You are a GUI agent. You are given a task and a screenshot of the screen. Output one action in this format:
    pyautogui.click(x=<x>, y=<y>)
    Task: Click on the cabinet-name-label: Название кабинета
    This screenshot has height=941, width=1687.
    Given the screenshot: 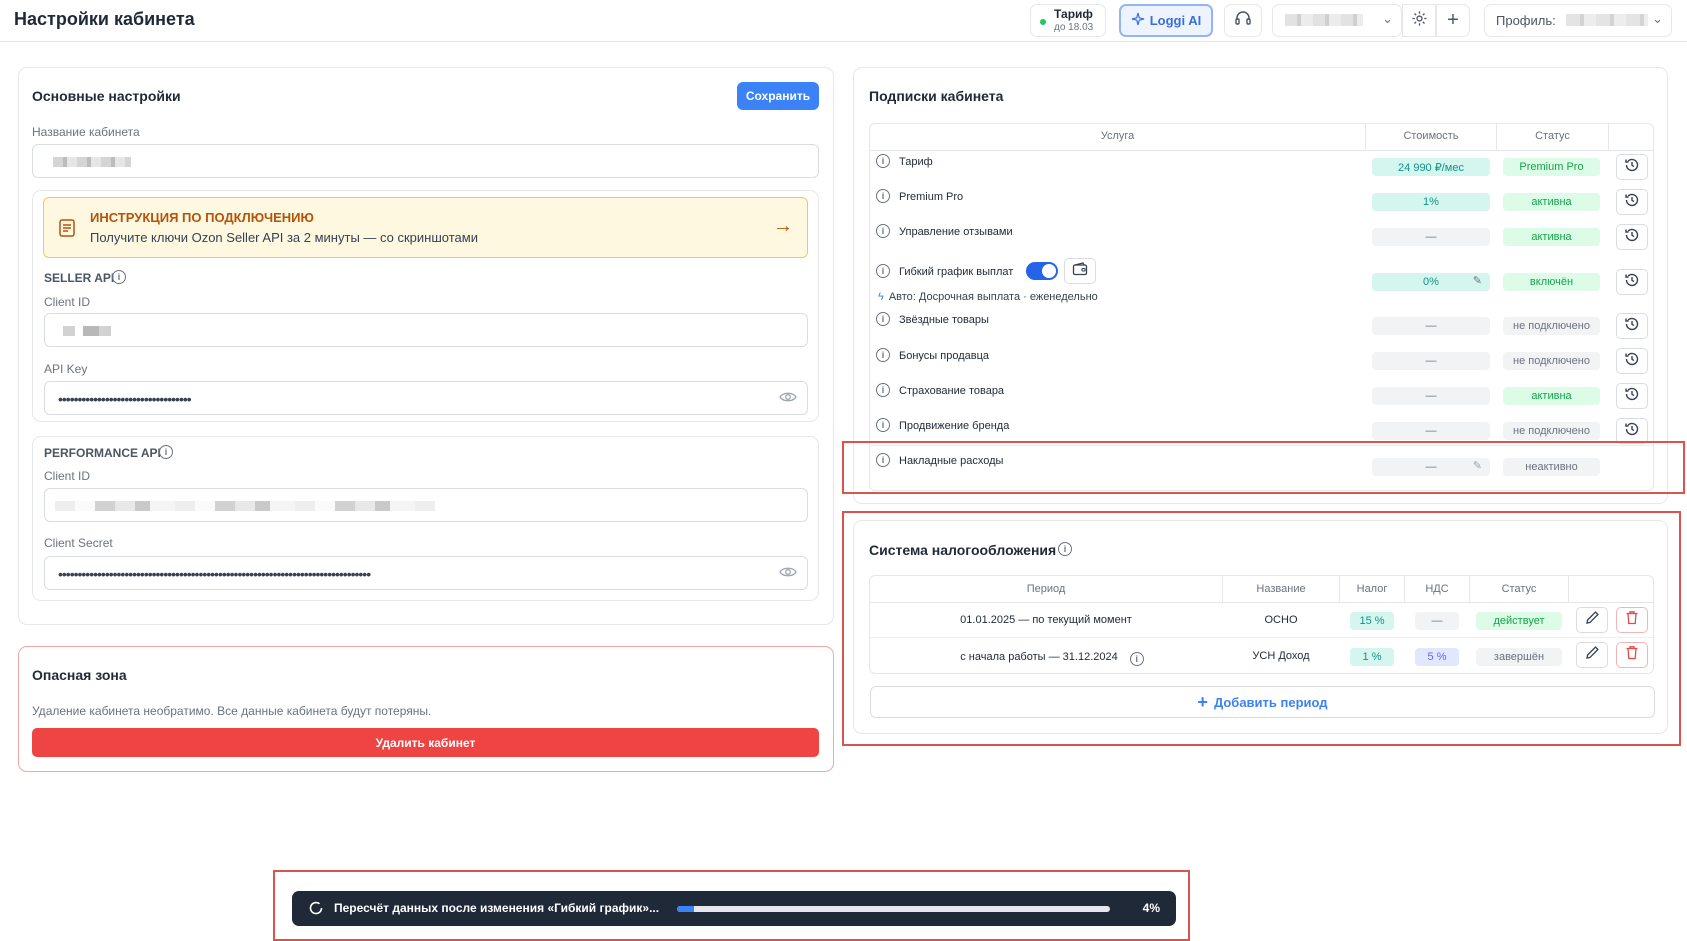 What is the action you would take?
    pyautogui.click(x=86, y=132)
    